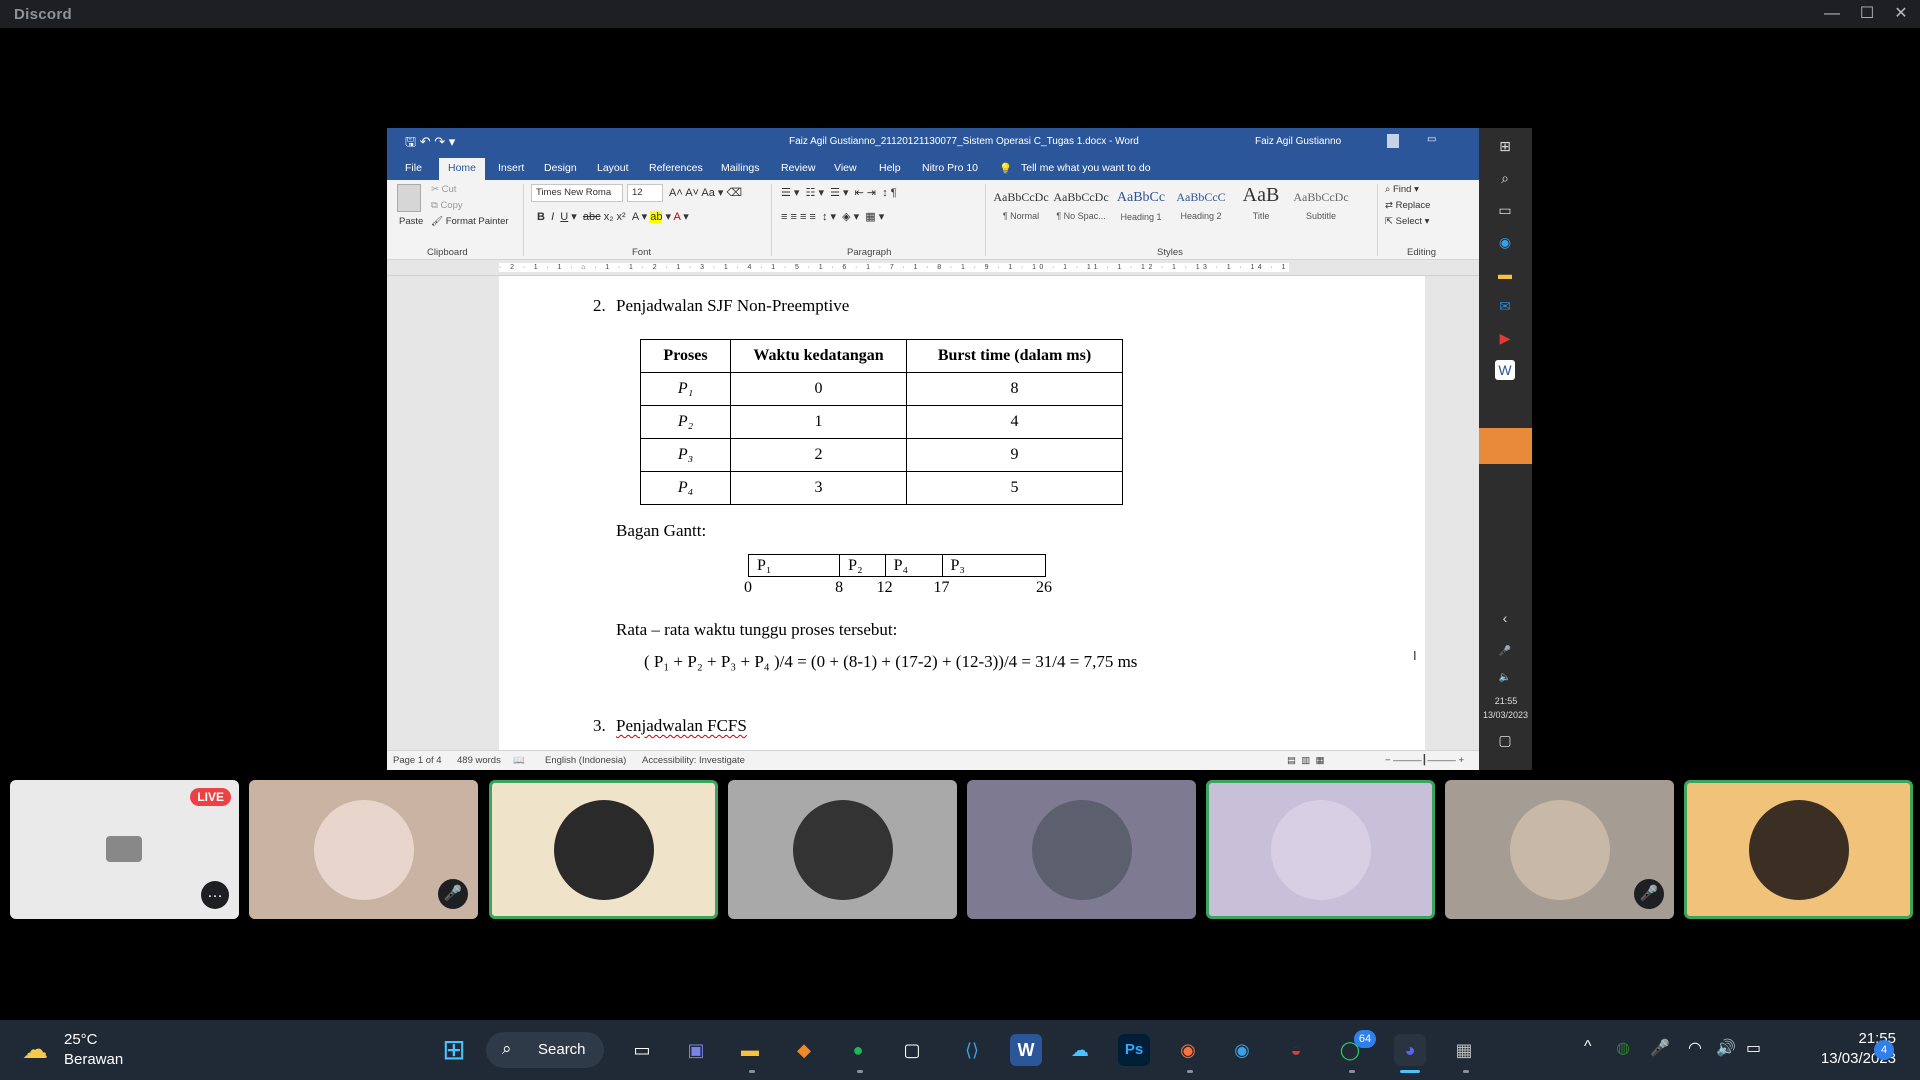 The height and width of the screenshot is (1080, 1920). Describe the element at coordinates (560, 168) in the screenshot. I see `tab-design: Design` at that location.